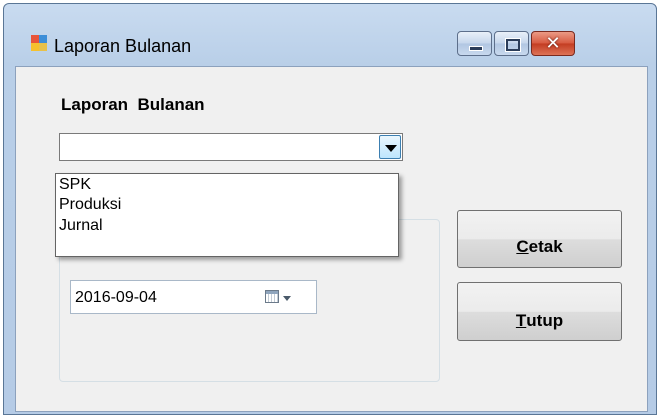  Describe the element at coordinates (133, 104) in the screenshot. I see `form-heading: Laporan Bulanan` at that location.